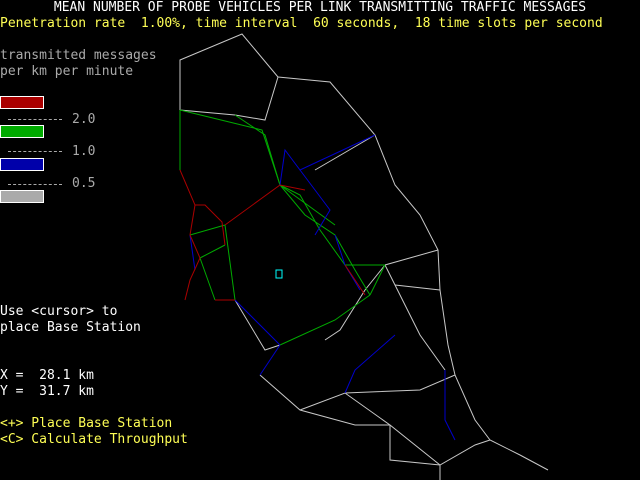  Describe the element at coordinates (47, 375) in the screenshot. I see `cursor-x-coordinate: X = 28.1 km` at that location.